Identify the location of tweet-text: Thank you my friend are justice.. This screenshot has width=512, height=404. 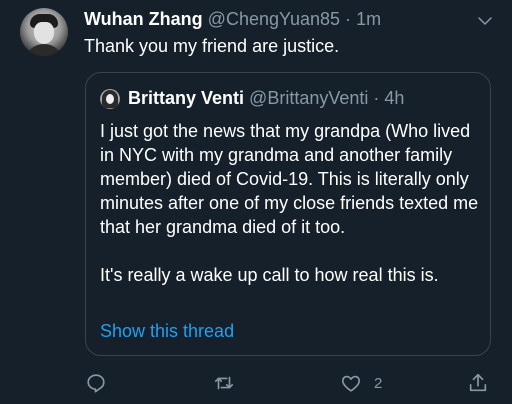
(212, 46).